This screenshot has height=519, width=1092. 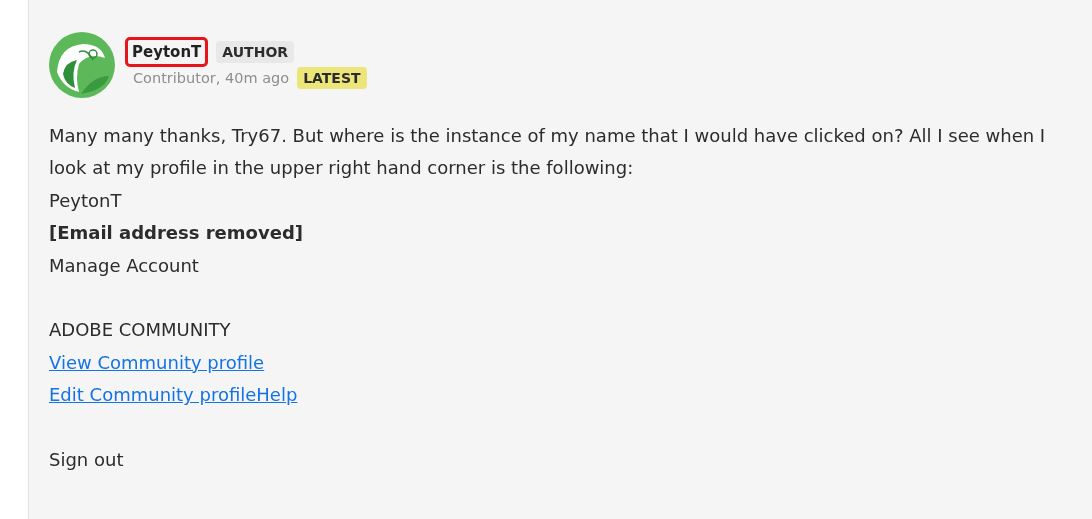 I want to click on profile-link: View Community profile, so click(x=157, y=362).